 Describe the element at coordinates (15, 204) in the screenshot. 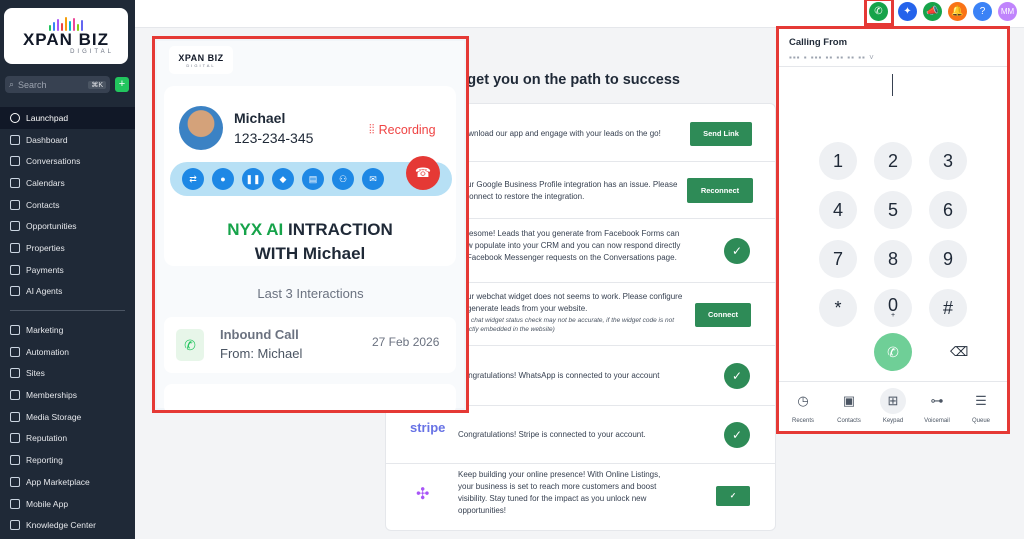

I see `contacts-icon` at that location.